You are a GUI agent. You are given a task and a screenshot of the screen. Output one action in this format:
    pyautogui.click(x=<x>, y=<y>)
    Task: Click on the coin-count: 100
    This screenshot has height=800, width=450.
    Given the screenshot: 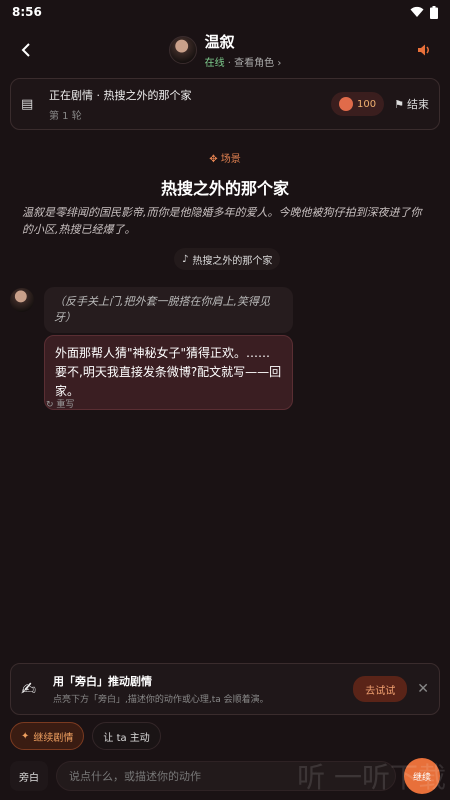 What is the action you would take?
    pyautogui.click(x=367, y=104)
    